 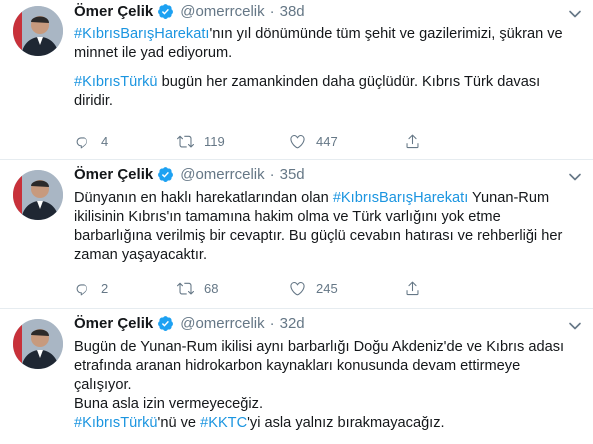 What do you see at coordinates (141, 255) in the screenshot?
I see `tweet-text-segment: zaman yaşayacaktır.` at bounding box center [141, 255].